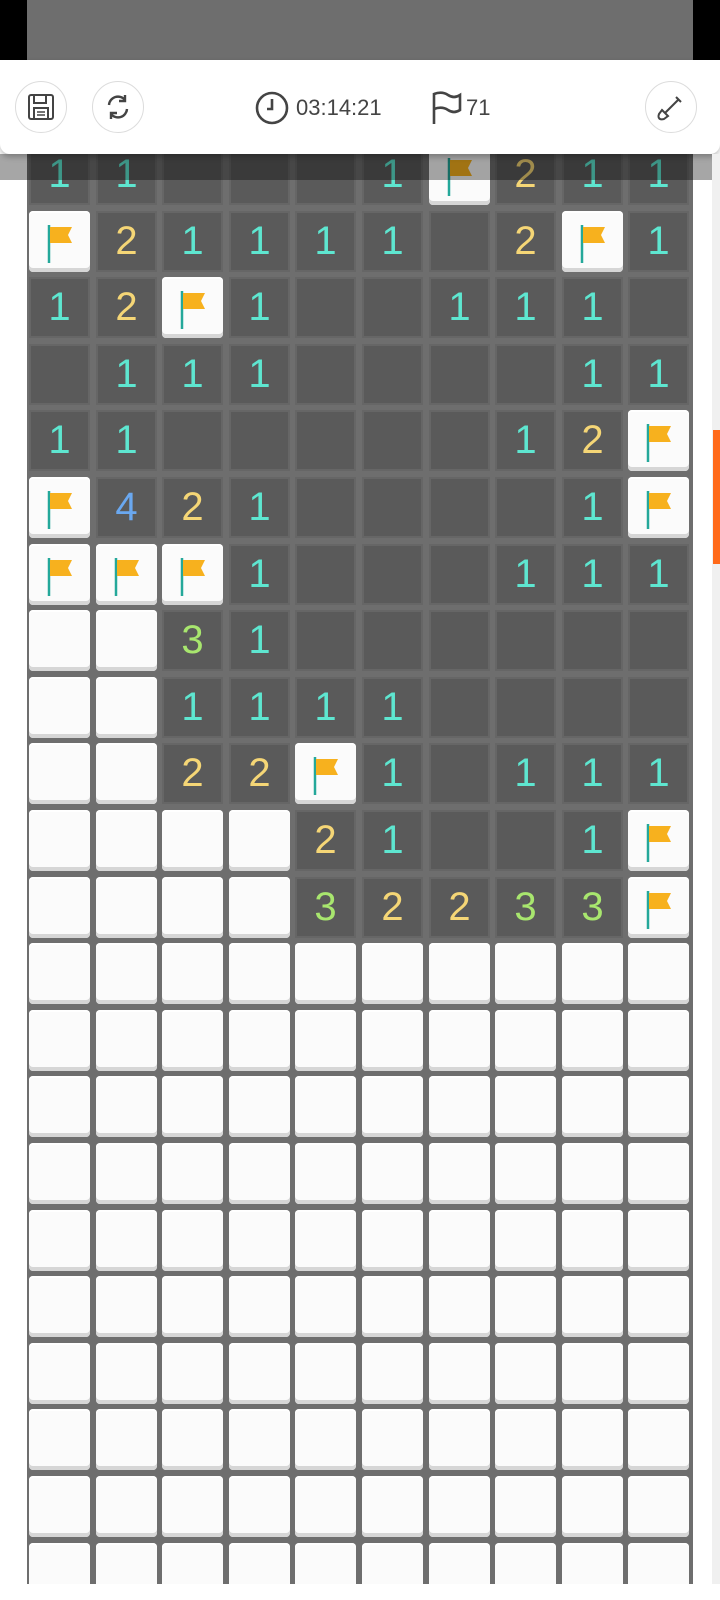 The width and height of the screenshot is (720, 1600). What do you see at coordinates (118, 107) in the screenshot?
I see `restart-button` at bounding box center [118, 107].